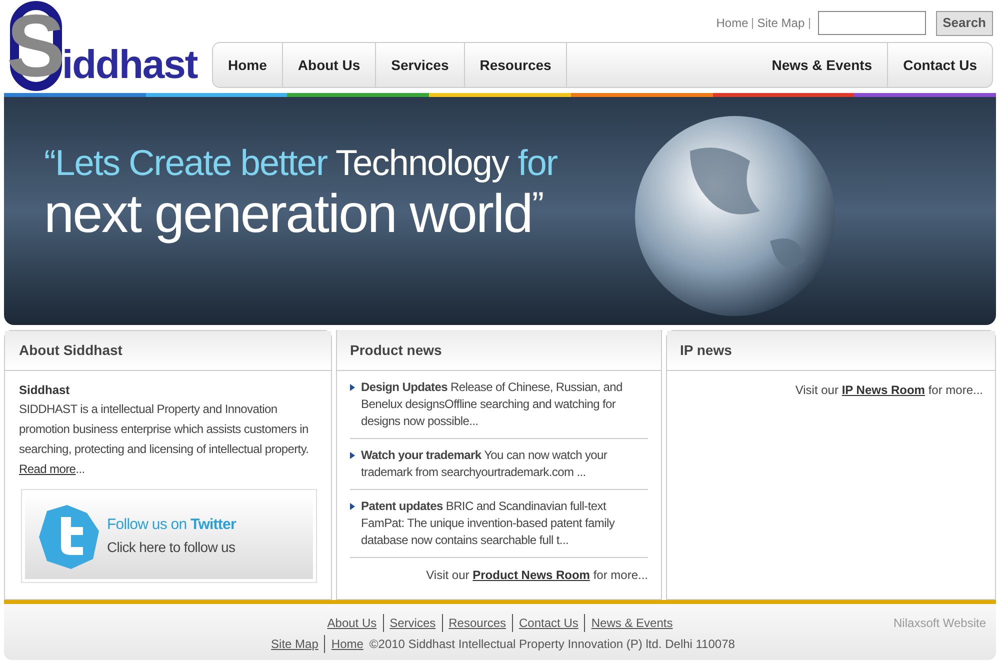 The width and height of the screenshot is (1000, 667). What do you see at coordinates (940, 623) in the screenshot?
I see `credit-text: Nilaxsoft Website` at bounding box center [940, 623].